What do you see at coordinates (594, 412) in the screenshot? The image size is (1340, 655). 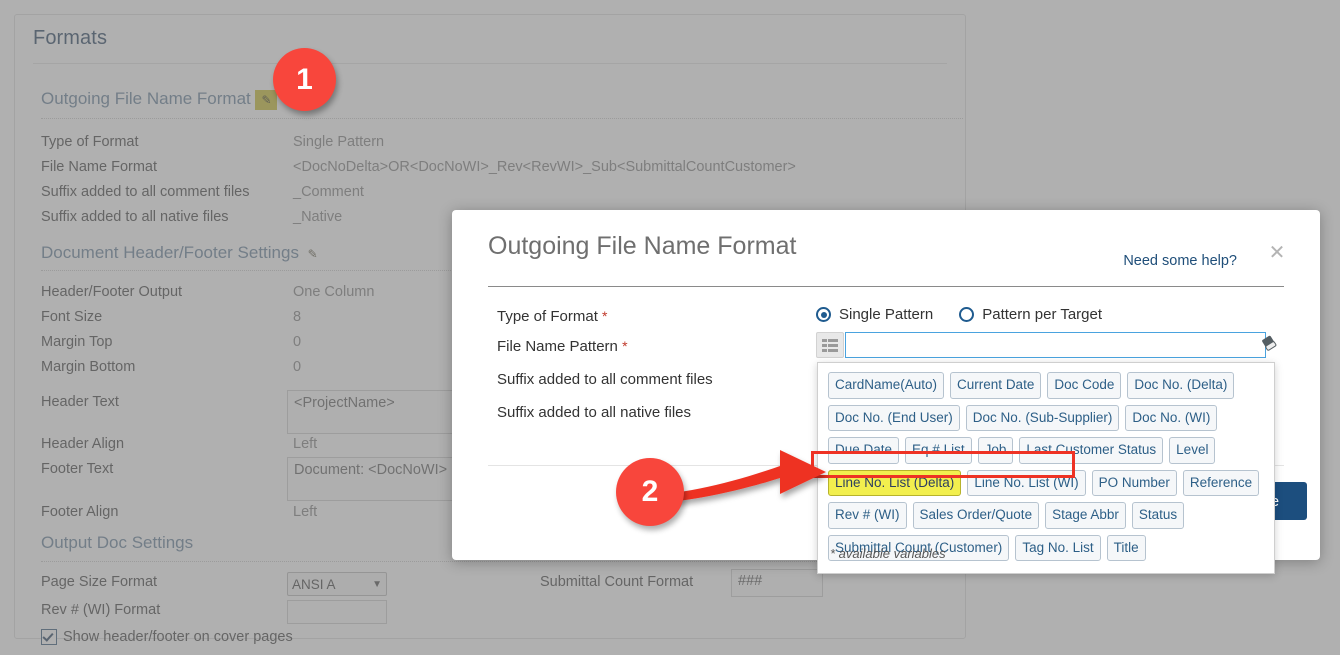 I see `suffix-native-label: Suffix added to all native files` at bounding box center [594, 412].